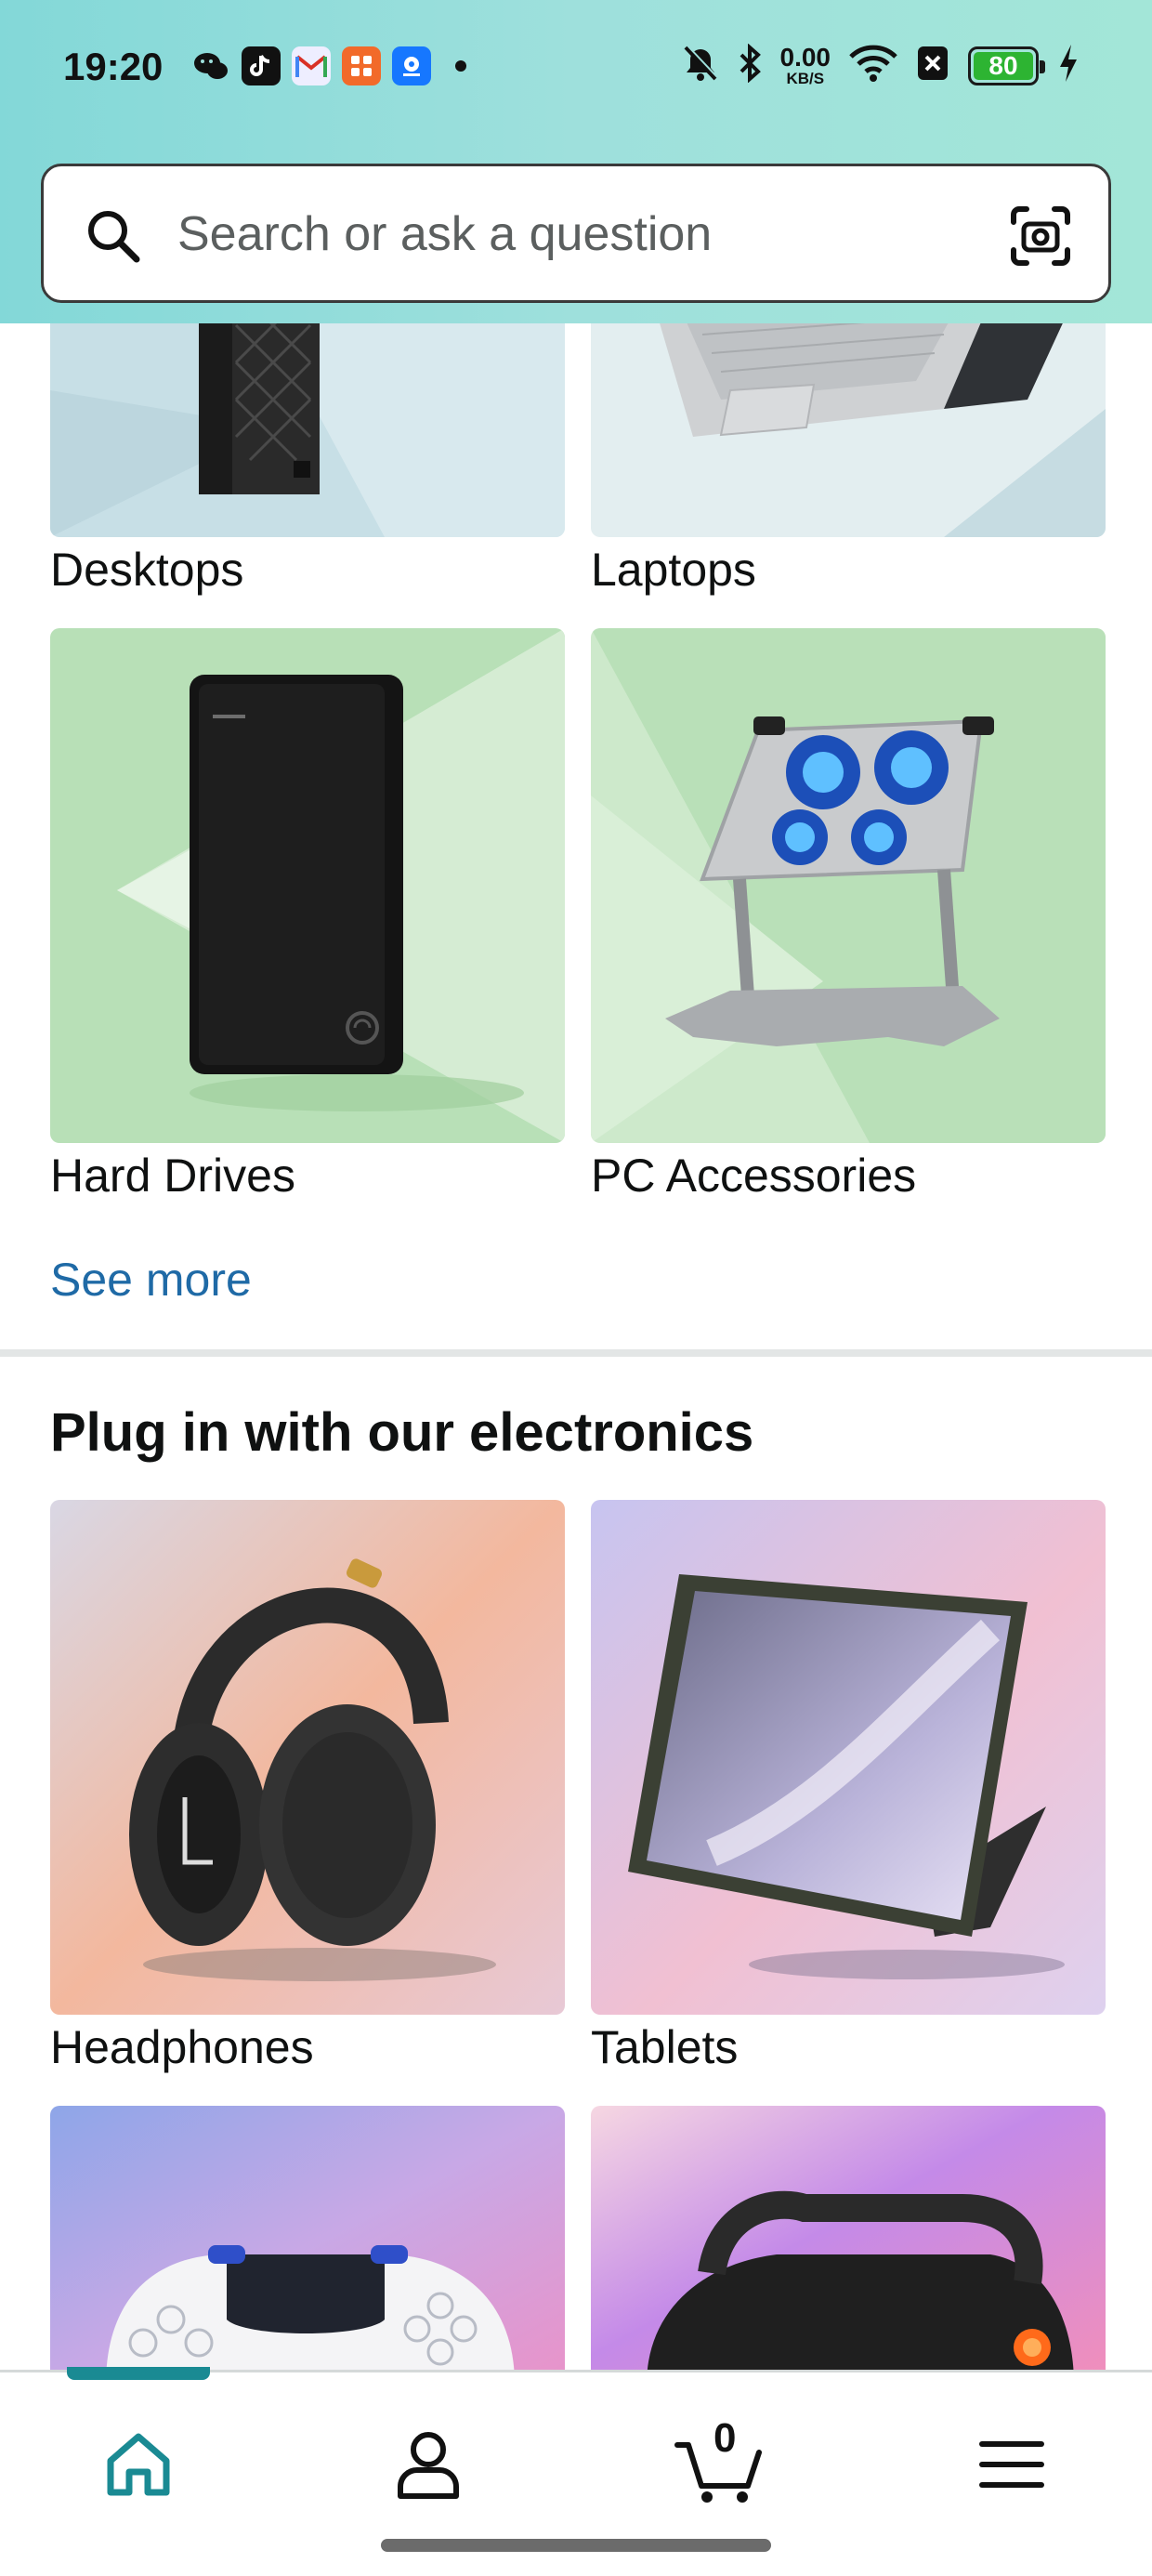  I want to click on camera-lens-icon, so click(1040, 236).